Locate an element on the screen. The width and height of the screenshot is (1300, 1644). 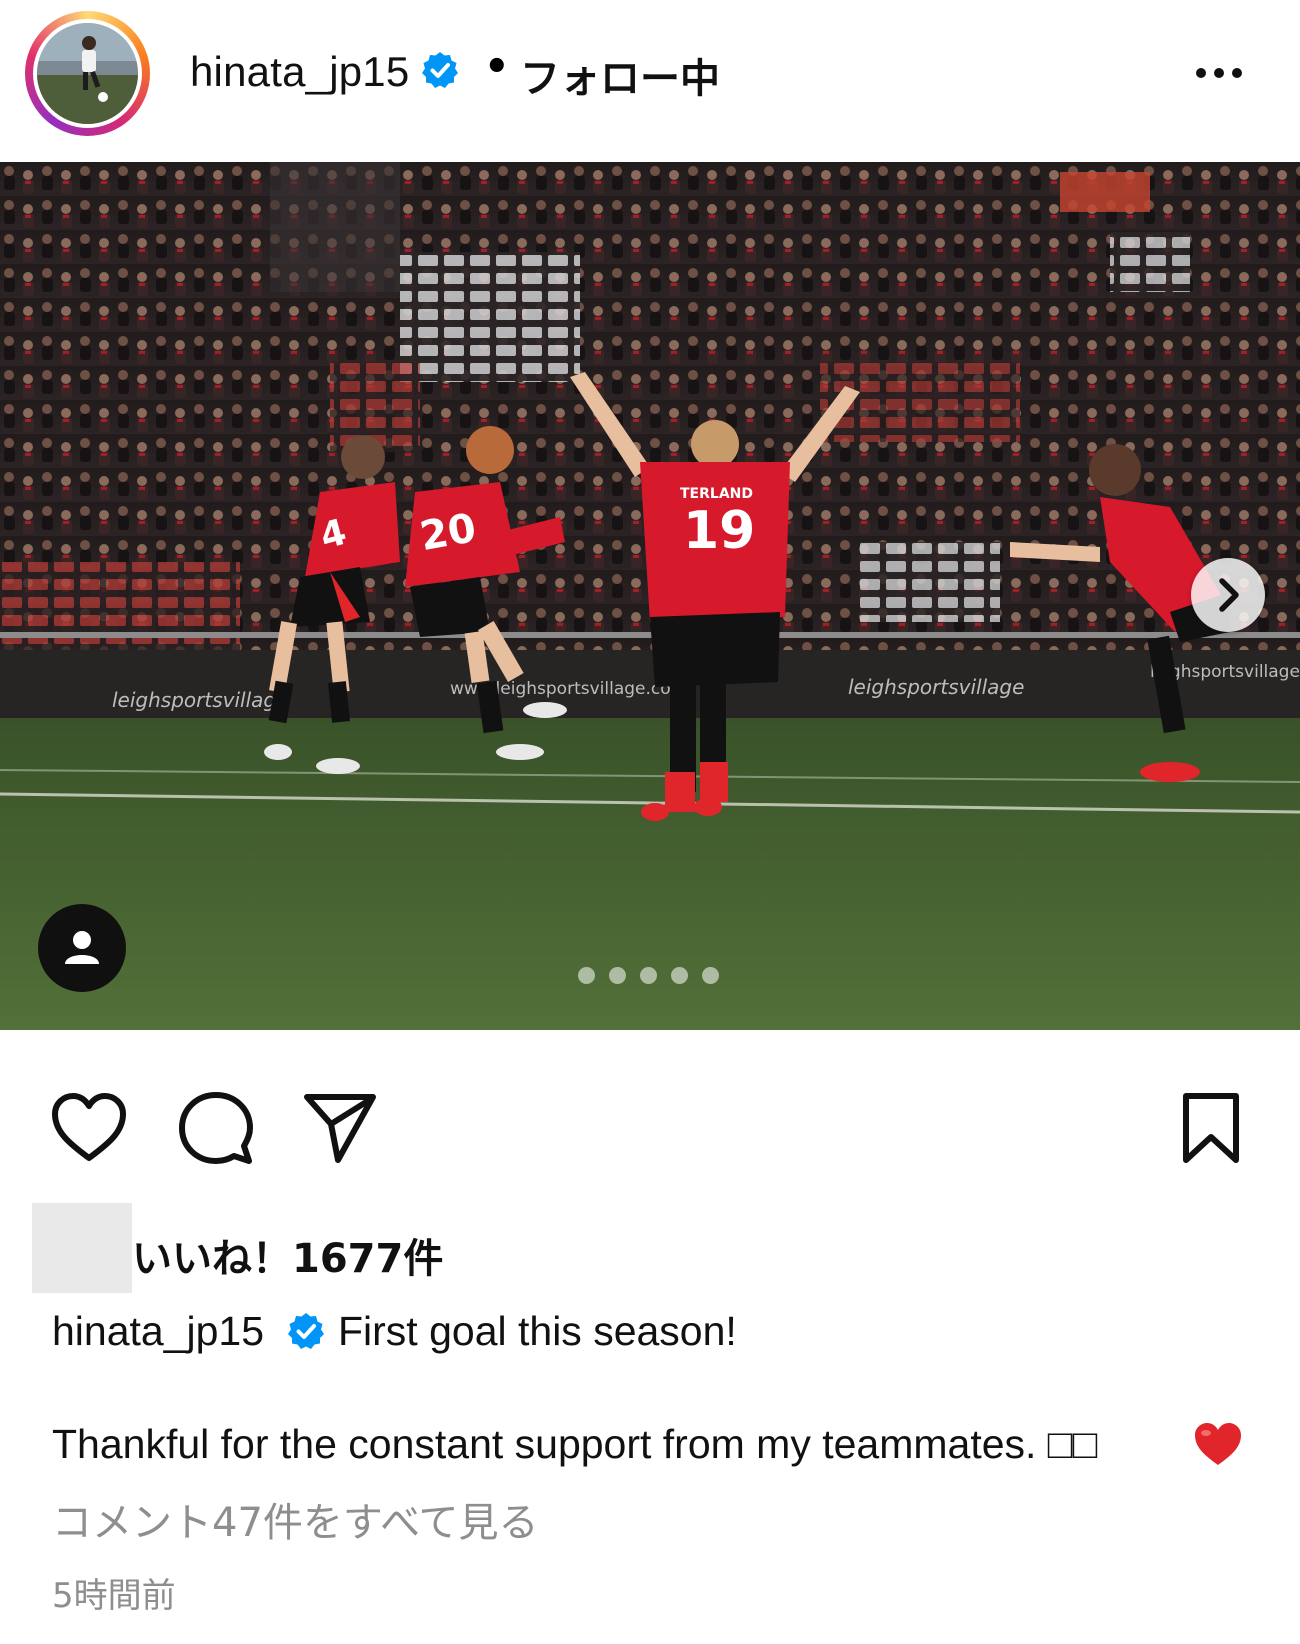
comment-icon is located at coordinates (216, 1128).